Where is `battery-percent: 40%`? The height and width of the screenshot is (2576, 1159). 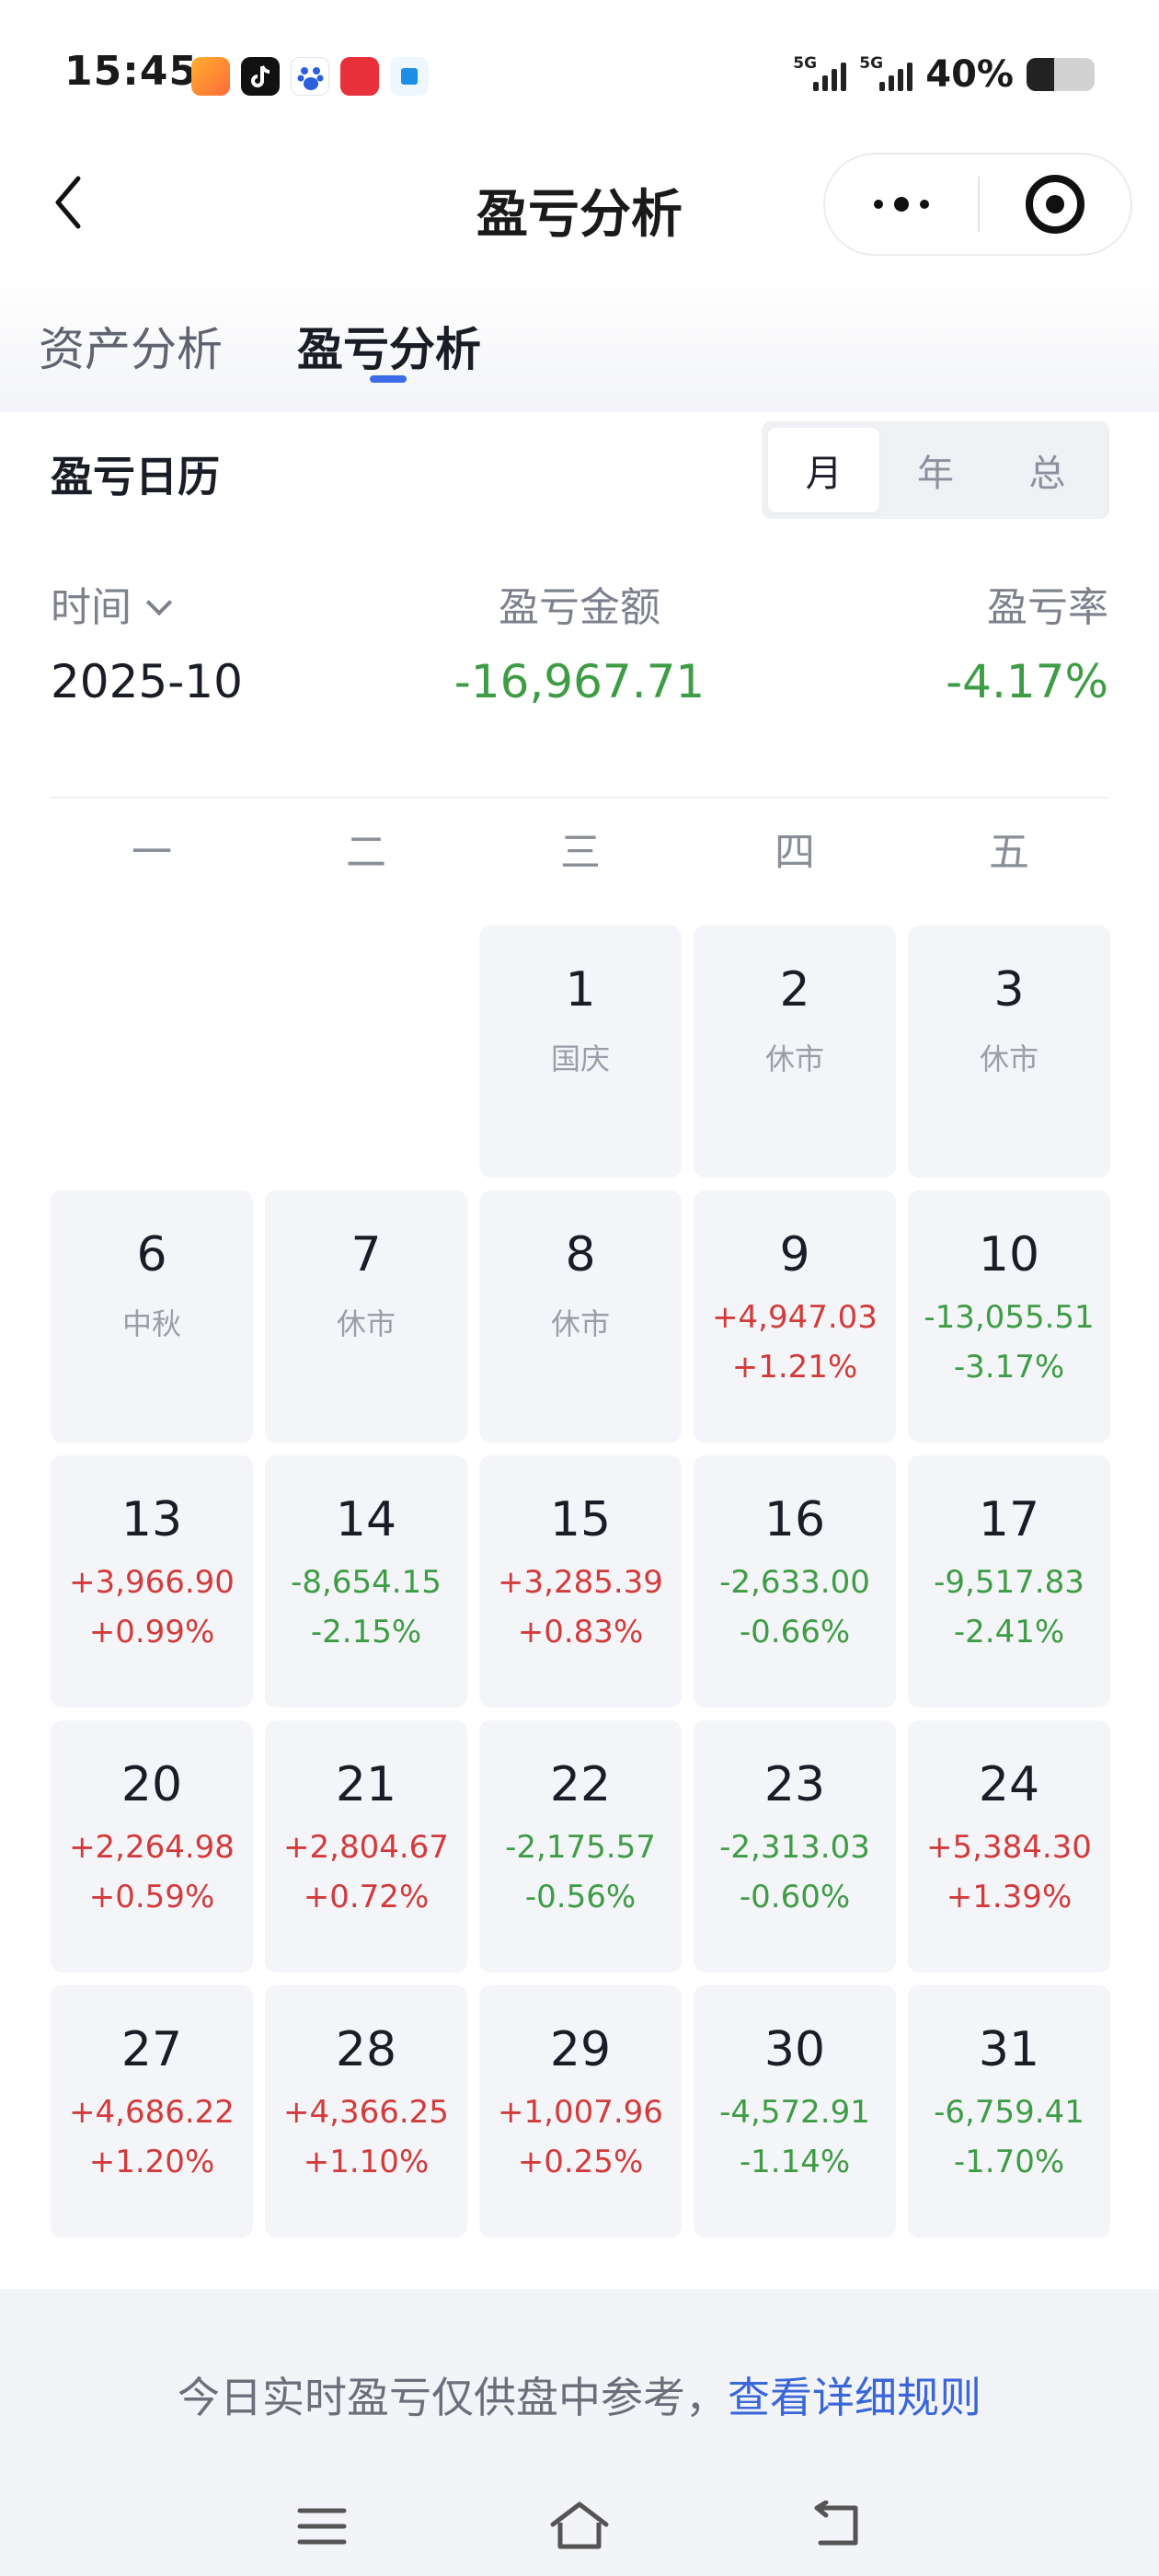 battery-percent: 40% is located at coordinates (969, 74).